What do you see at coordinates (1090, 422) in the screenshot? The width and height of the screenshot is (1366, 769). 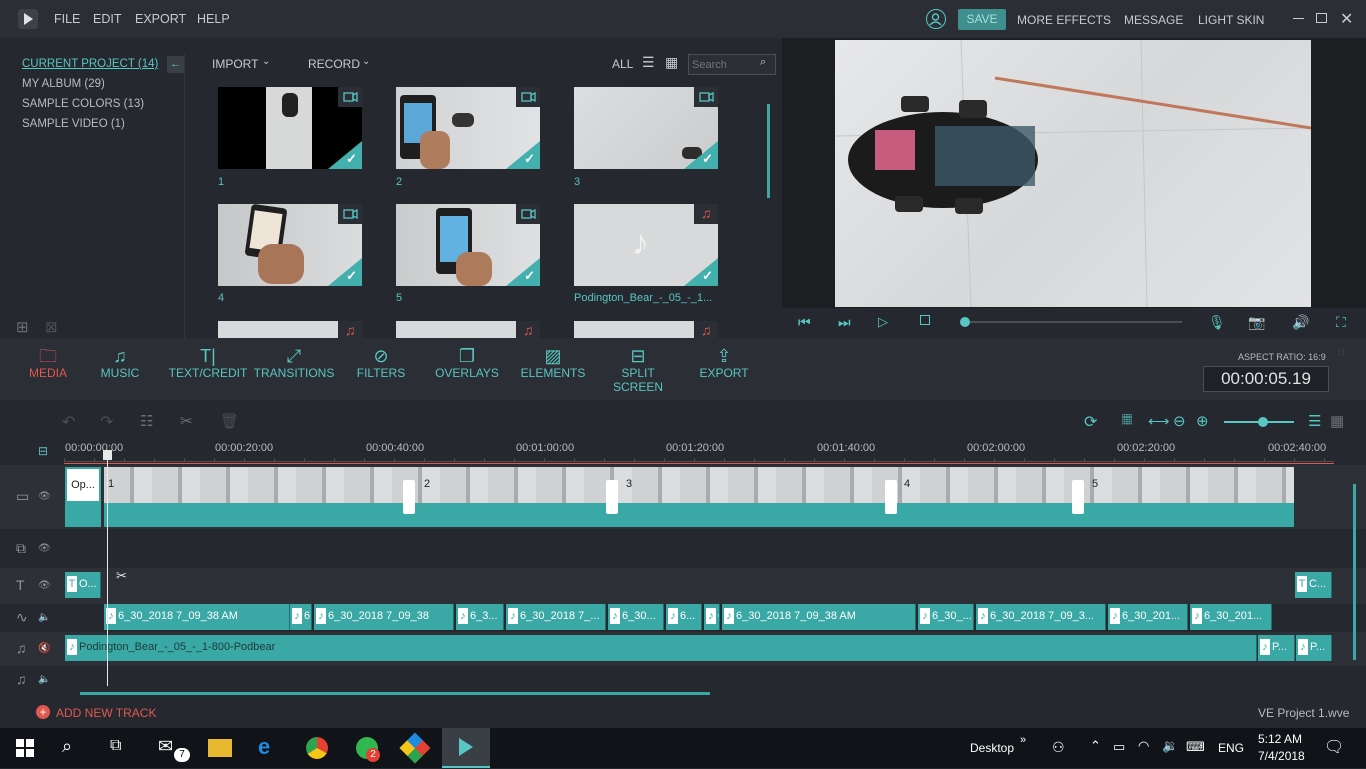 I see `render-preview-icon: ⟳` at bounding box center [1090, 422].